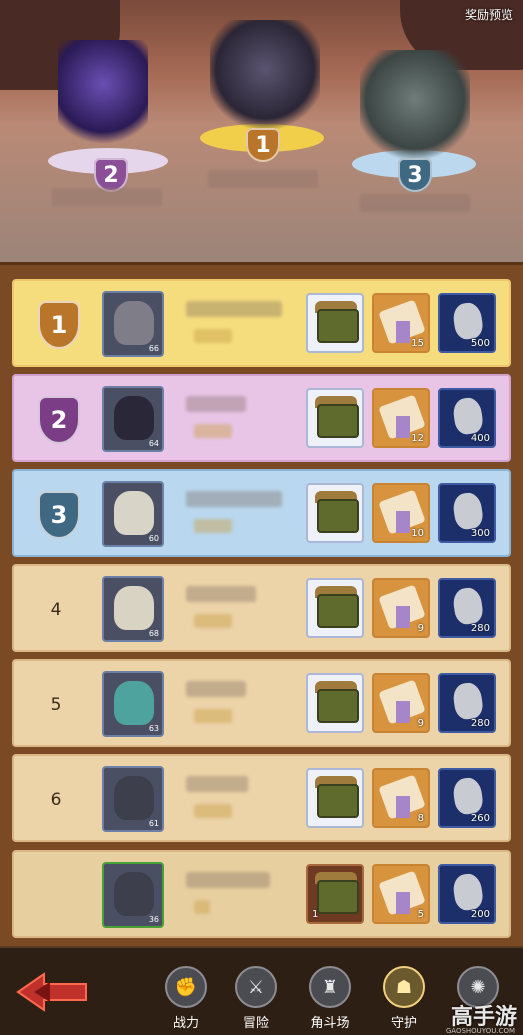 This screenshot has height=1035, width=523. Describe the element at coordinates (261, 323) in the screenshot. I see `ranking-row-1: 1 66 15 500` at that location.